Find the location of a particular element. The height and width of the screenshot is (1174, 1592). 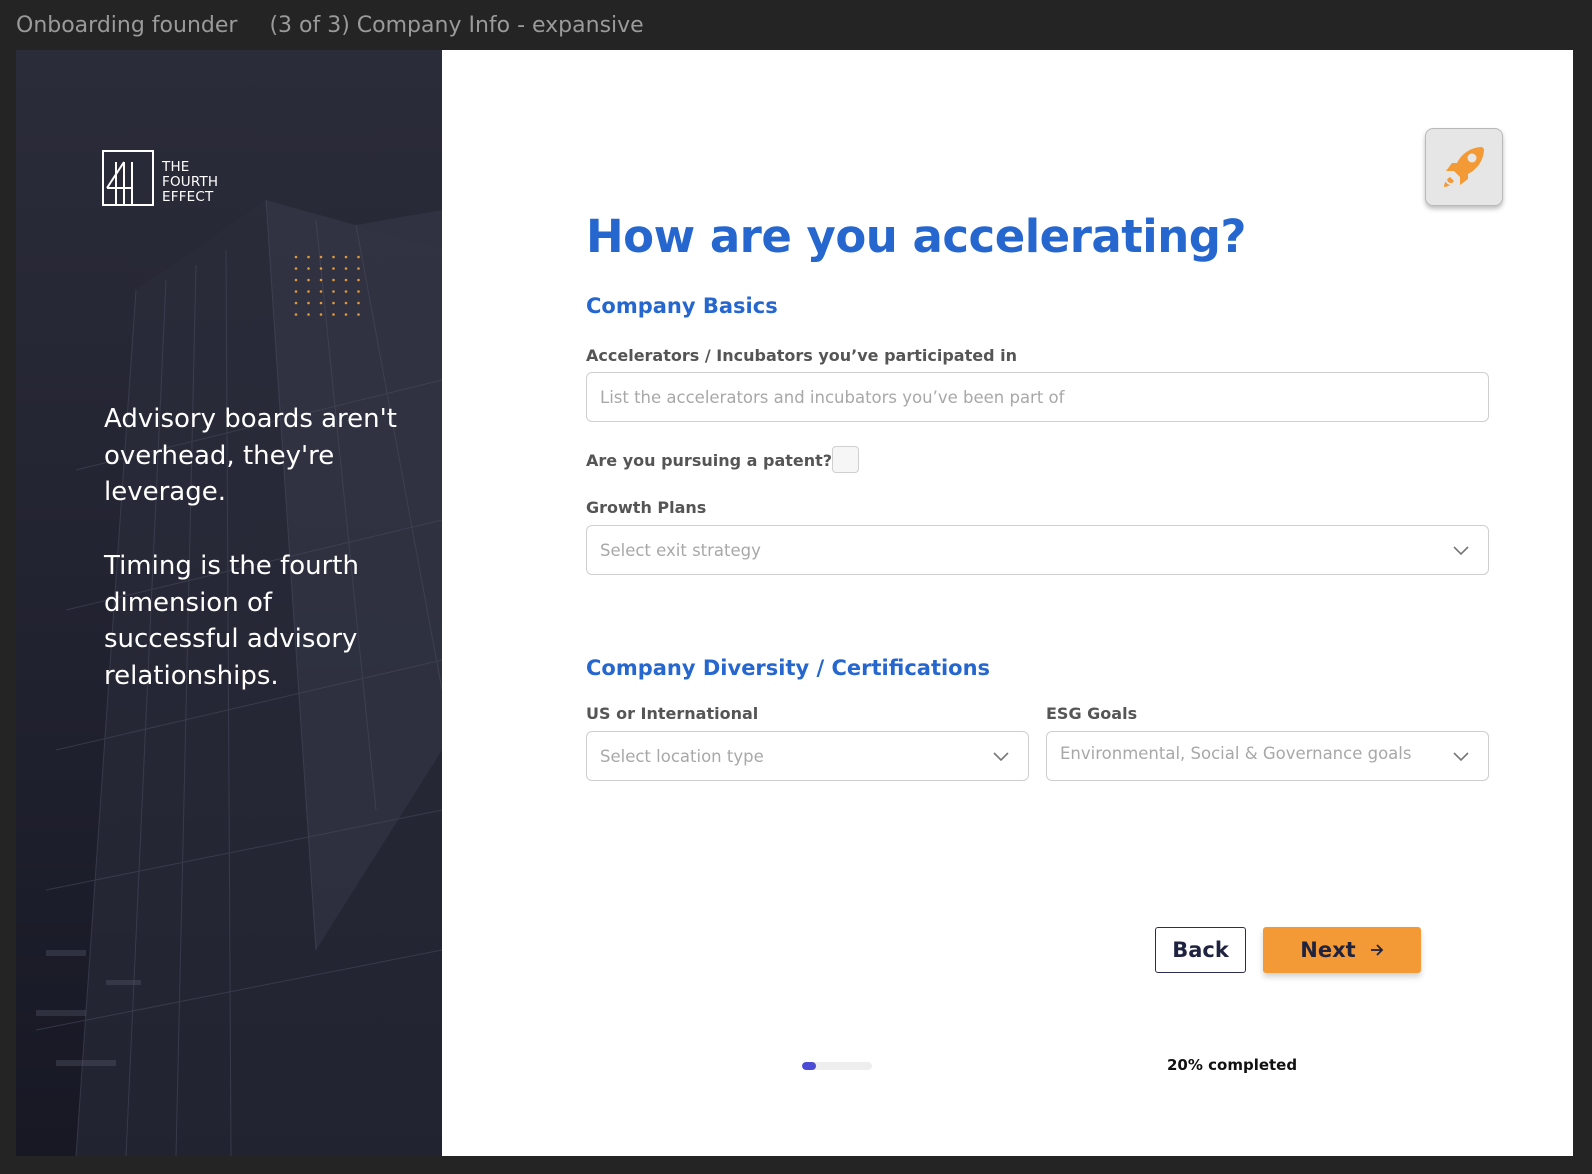

location-type-select: Select location type is located at coordinates (807, 756).